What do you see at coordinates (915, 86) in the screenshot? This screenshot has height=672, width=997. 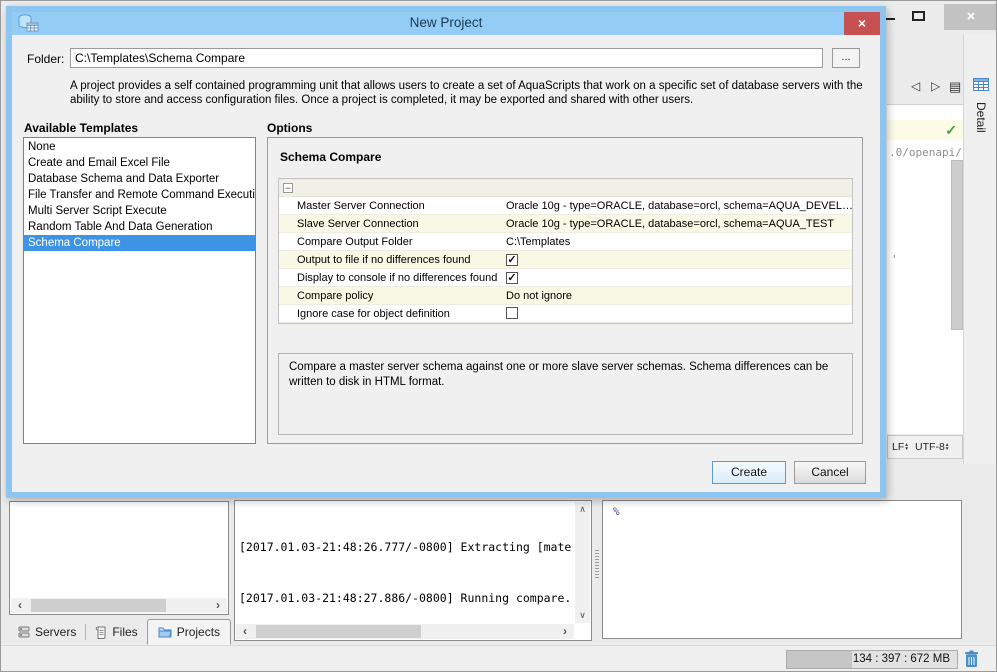 I see `nav-back-icon: ◁` at bounding box center [915, 86].